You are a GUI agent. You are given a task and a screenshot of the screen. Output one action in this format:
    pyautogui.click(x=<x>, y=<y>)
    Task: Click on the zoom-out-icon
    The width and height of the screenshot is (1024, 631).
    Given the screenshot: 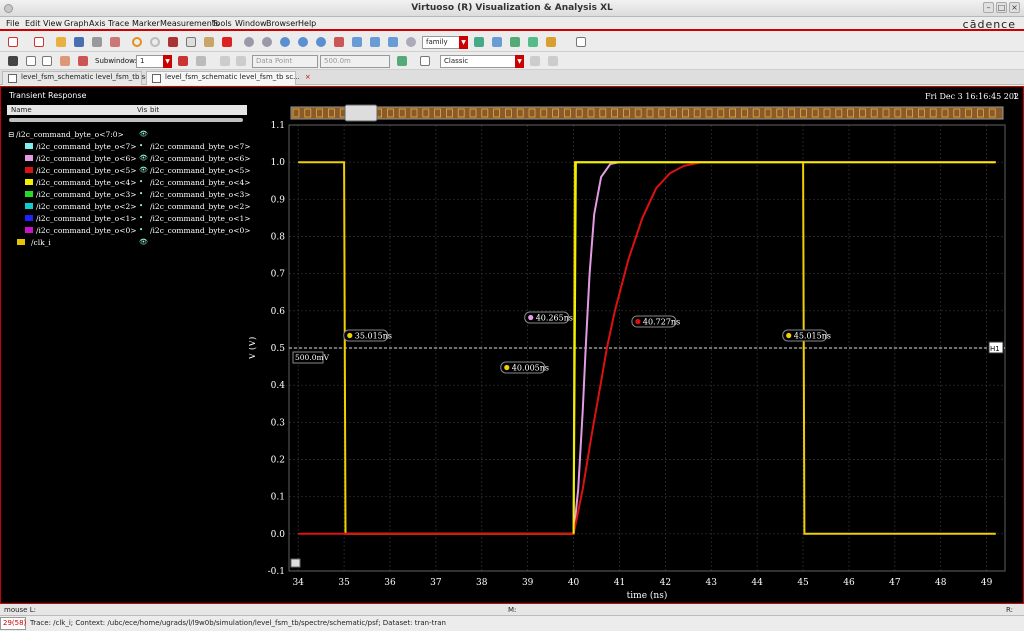 What is the action you would take?
    pyautogui.click(x=303, y=42)
    